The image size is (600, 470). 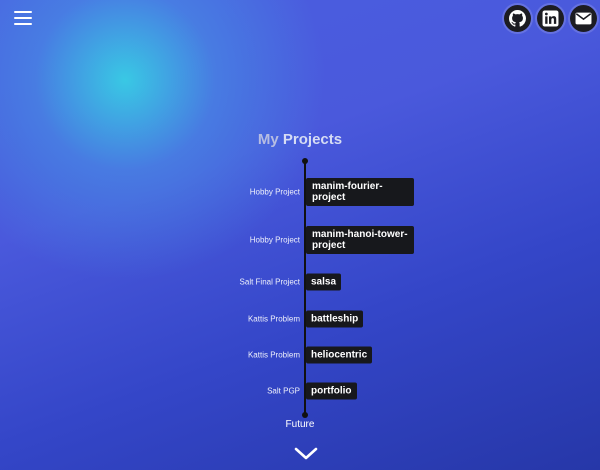 What do you see at coordinates (360, 240) in the screenshot?
I see `project-link: manim-hanoi-tower-project` at bounding box center [360, 240].